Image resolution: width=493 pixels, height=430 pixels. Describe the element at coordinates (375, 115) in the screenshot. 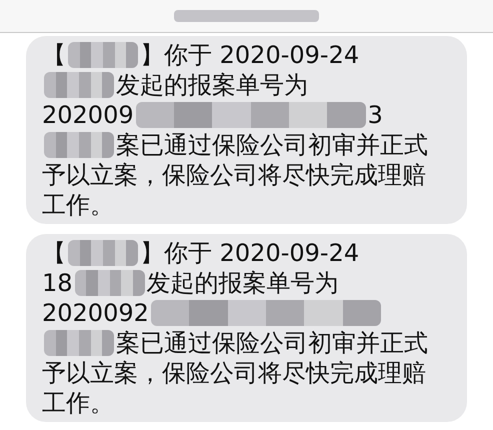

I see `message-text: 3` at that location.